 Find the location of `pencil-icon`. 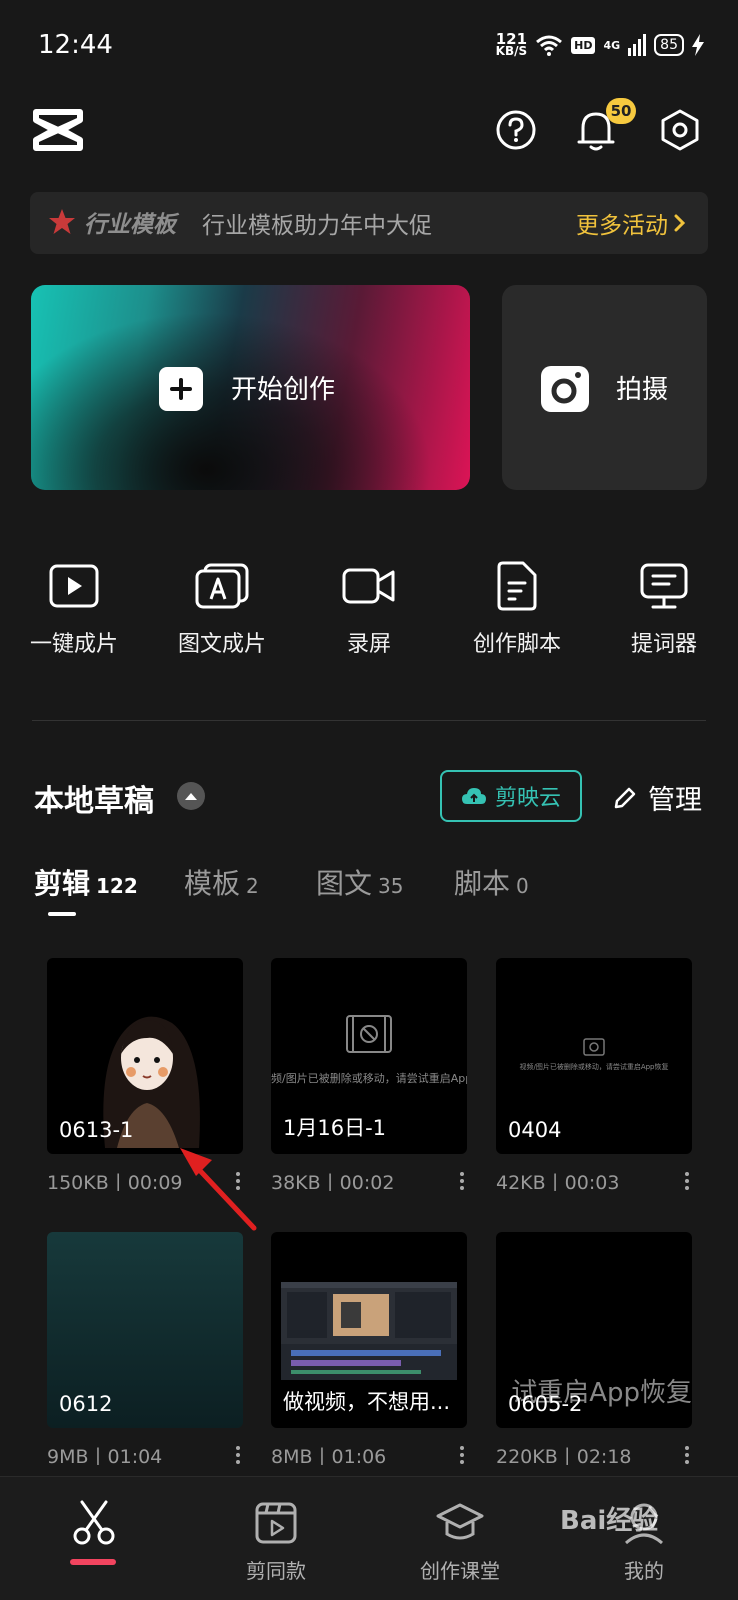

pencil-icon is located at coordinates (625, 797).